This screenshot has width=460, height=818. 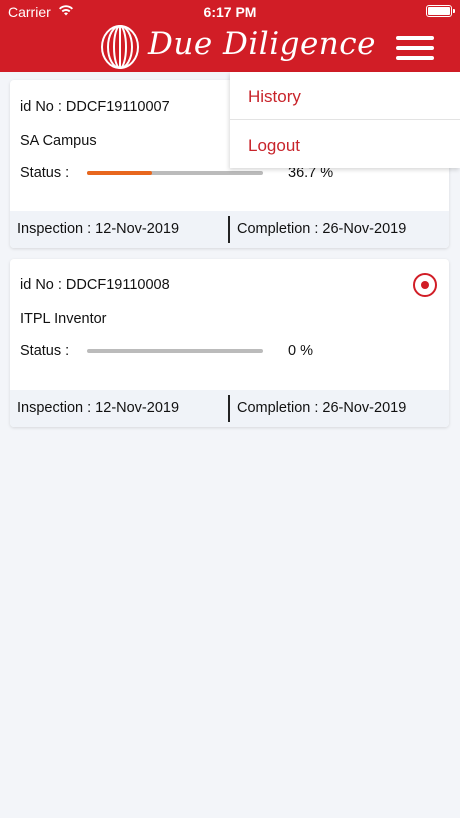 I want to click on app-header: Carrier 6:17 PM Due Diligence, so click(x=230, y=36).